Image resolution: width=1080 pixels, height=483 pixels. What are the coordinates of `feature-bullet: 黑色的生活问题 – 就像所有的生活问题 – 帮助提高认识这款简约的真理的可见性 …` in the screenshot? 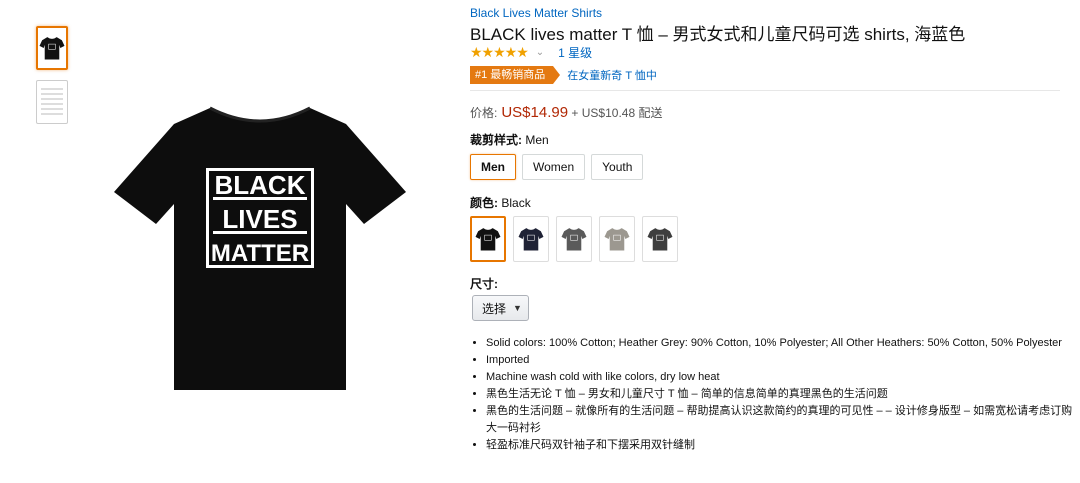 It's located at (781, 420).